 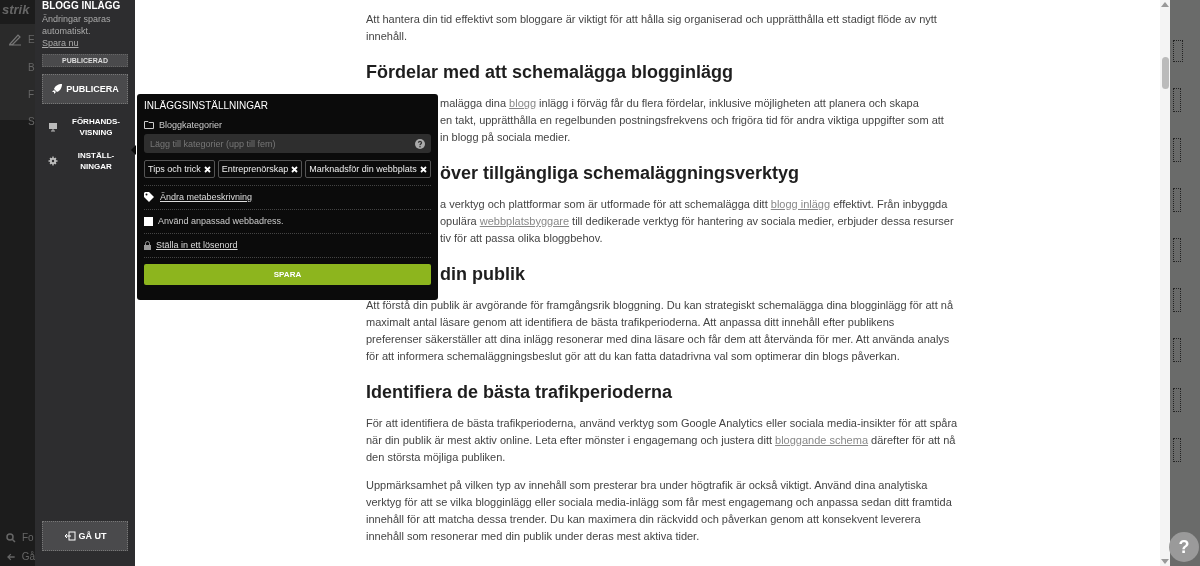 What do you see at coordinates (31, 39) in the screenshot?
I see `nav-fragment: E` at bounding box center [31, 39].